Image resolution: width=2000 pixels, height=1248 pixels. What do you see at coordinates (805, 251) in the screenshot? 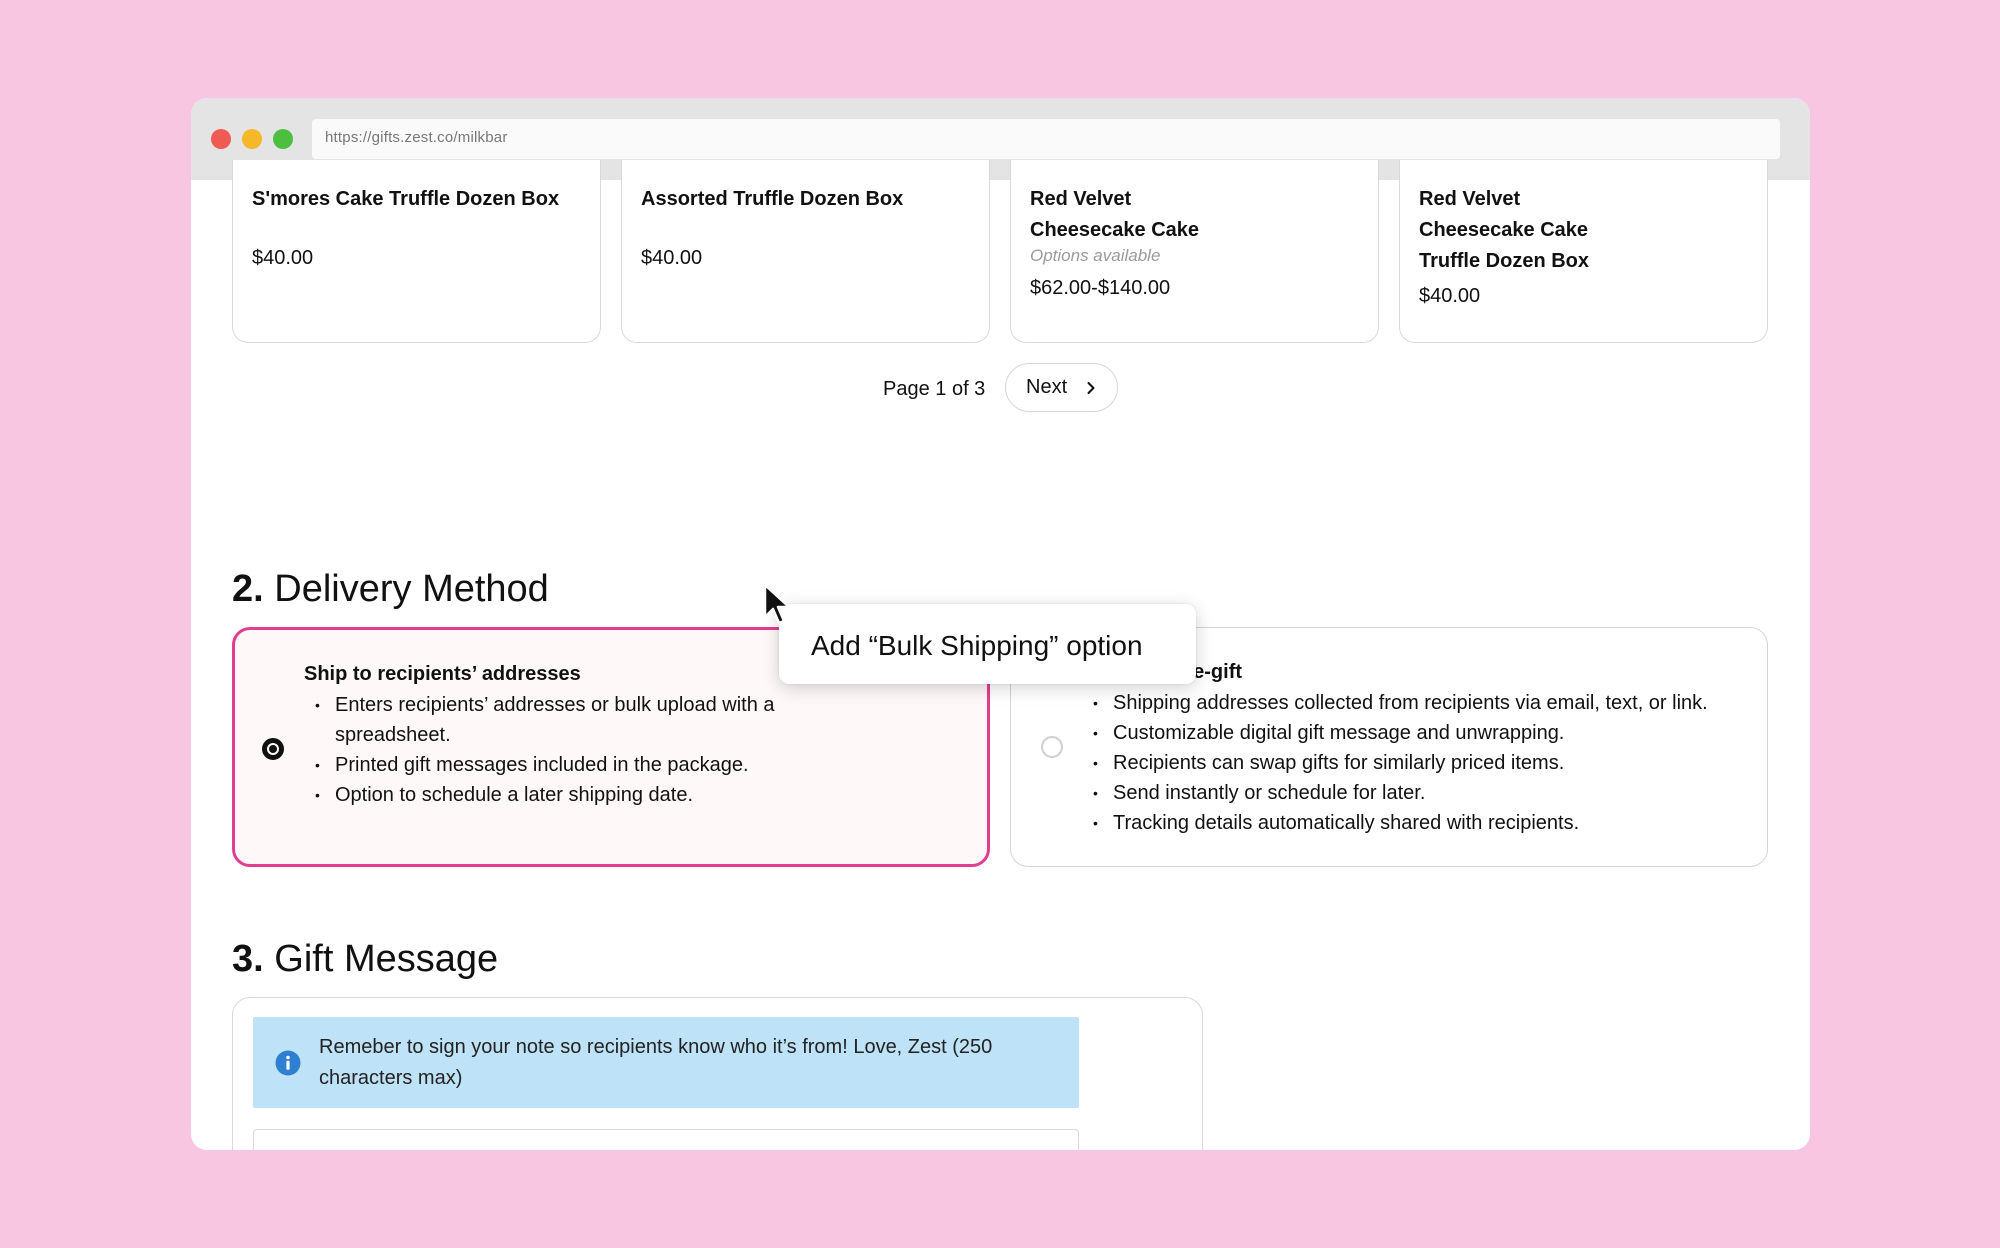
I see `product-card: Assorted Truffle Dozen Box $40.00` at bounding box center [805, 251].